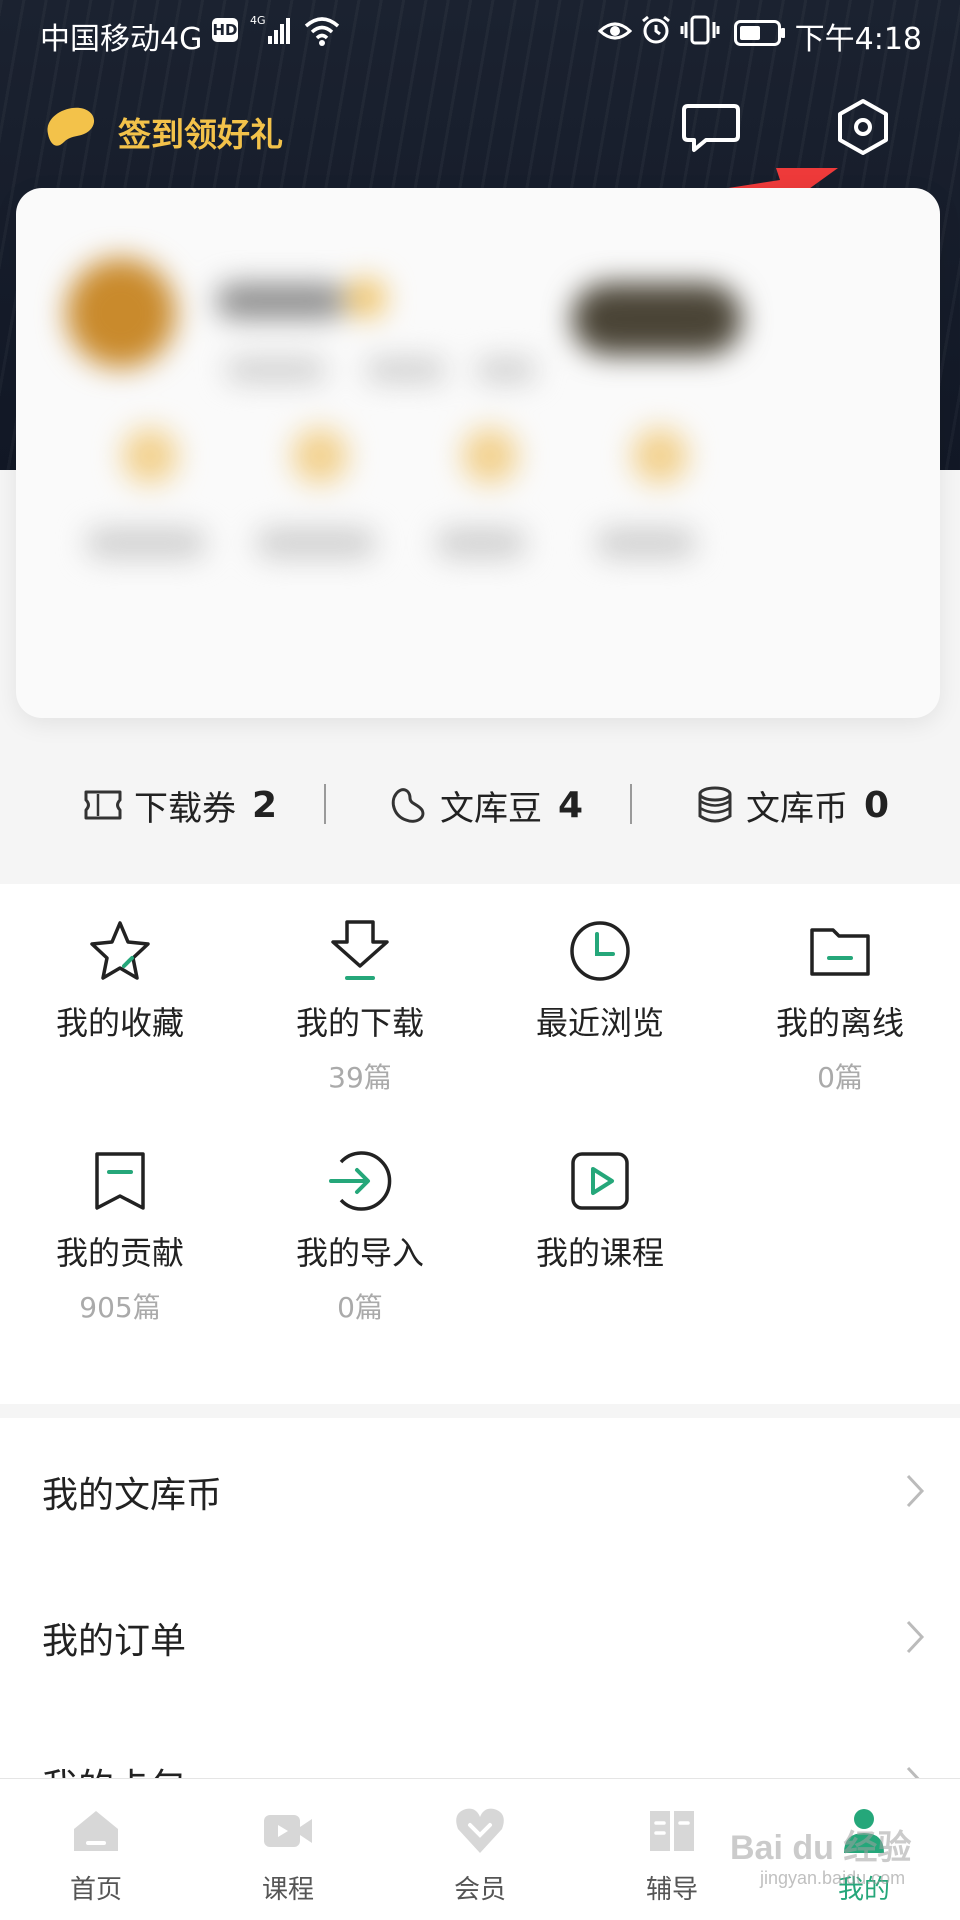 The image size is (960, 1920). I want to click on feature-offline: 我的离线 0篇, so click(840, 994).